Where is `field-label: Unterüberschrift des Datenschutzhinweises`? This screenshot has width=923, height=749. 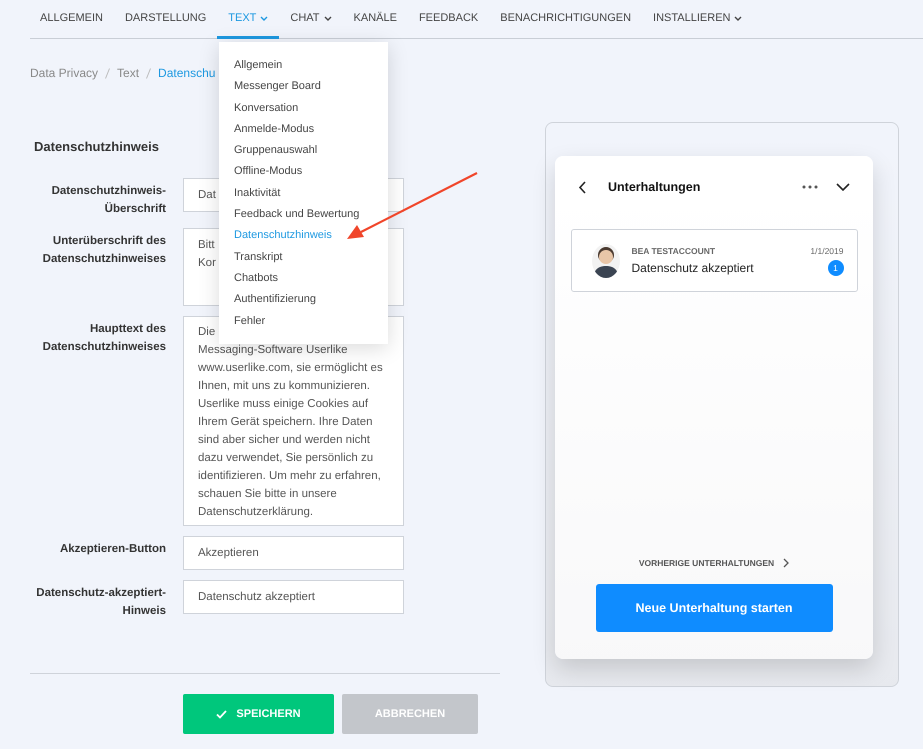
field-label: Unterüberschrift des Datenschutzhinweises is located at coordinates (104, 250).